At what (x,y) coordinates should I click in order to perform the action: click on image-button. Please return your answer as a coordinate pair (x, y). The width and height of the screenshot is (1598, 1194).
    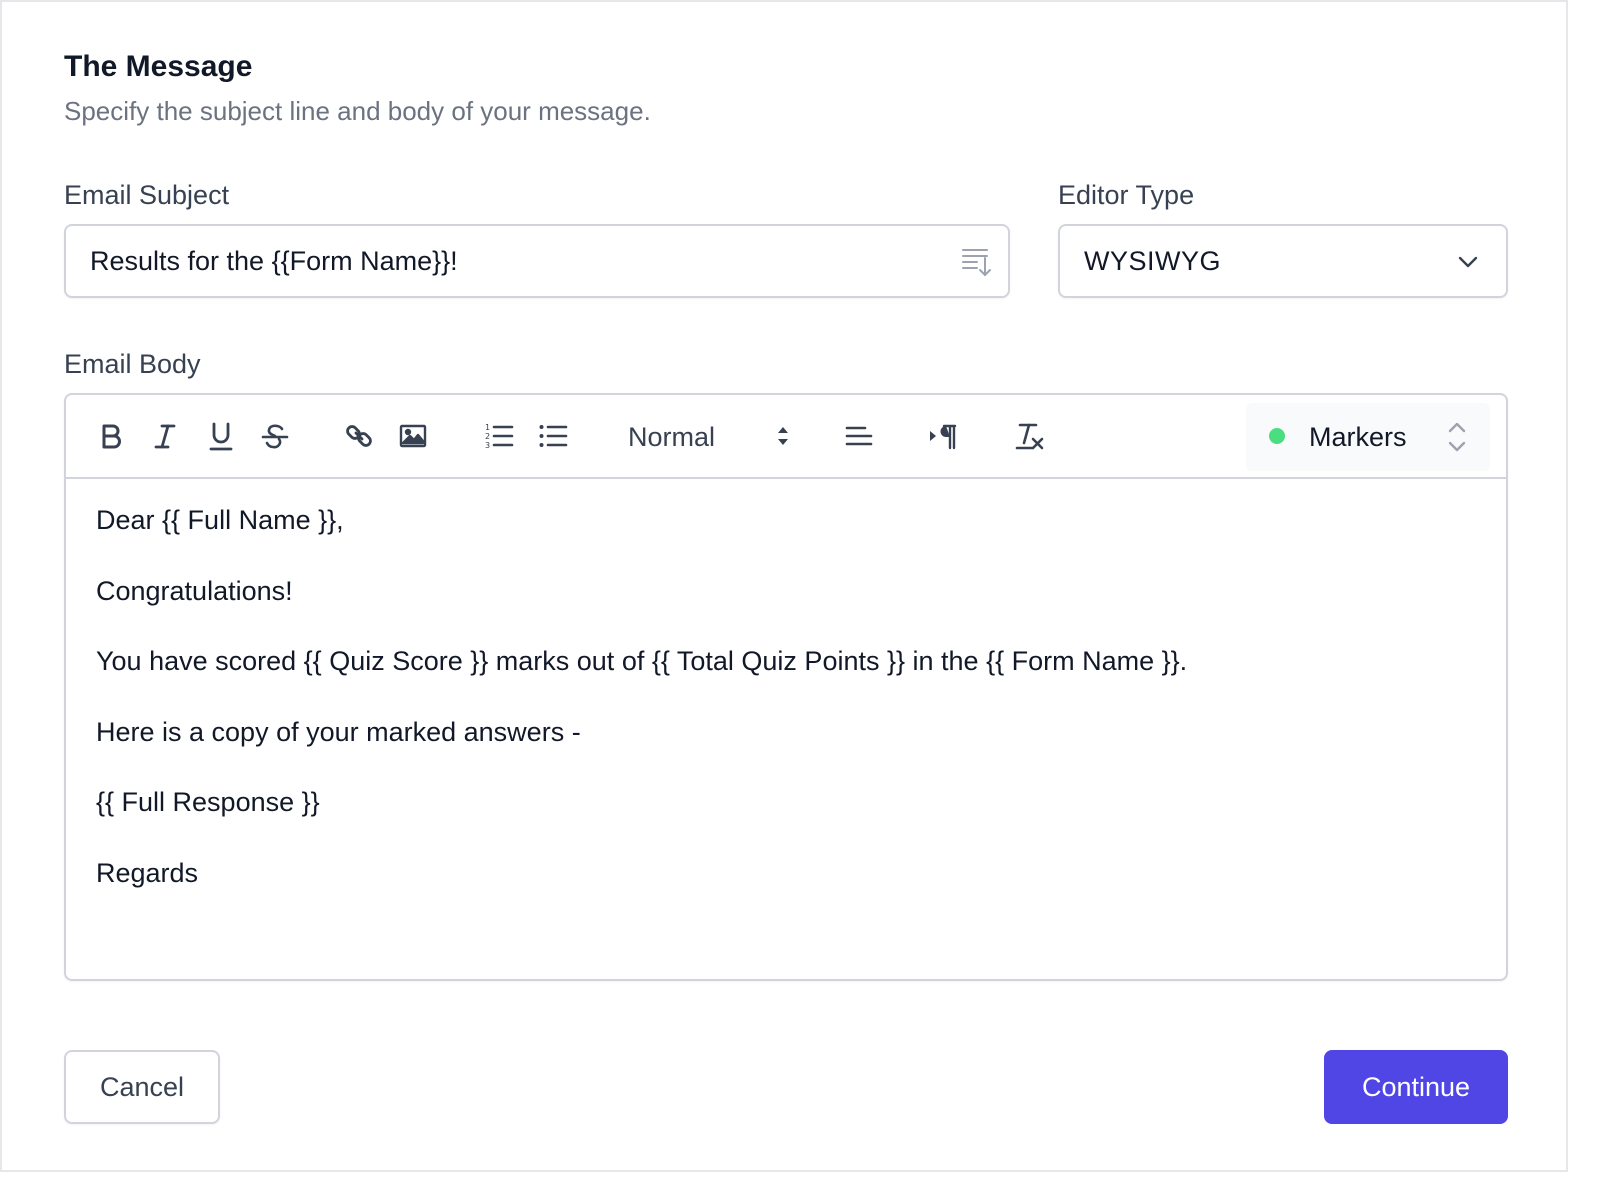
    Looking at the image, I should click on (413, 436).